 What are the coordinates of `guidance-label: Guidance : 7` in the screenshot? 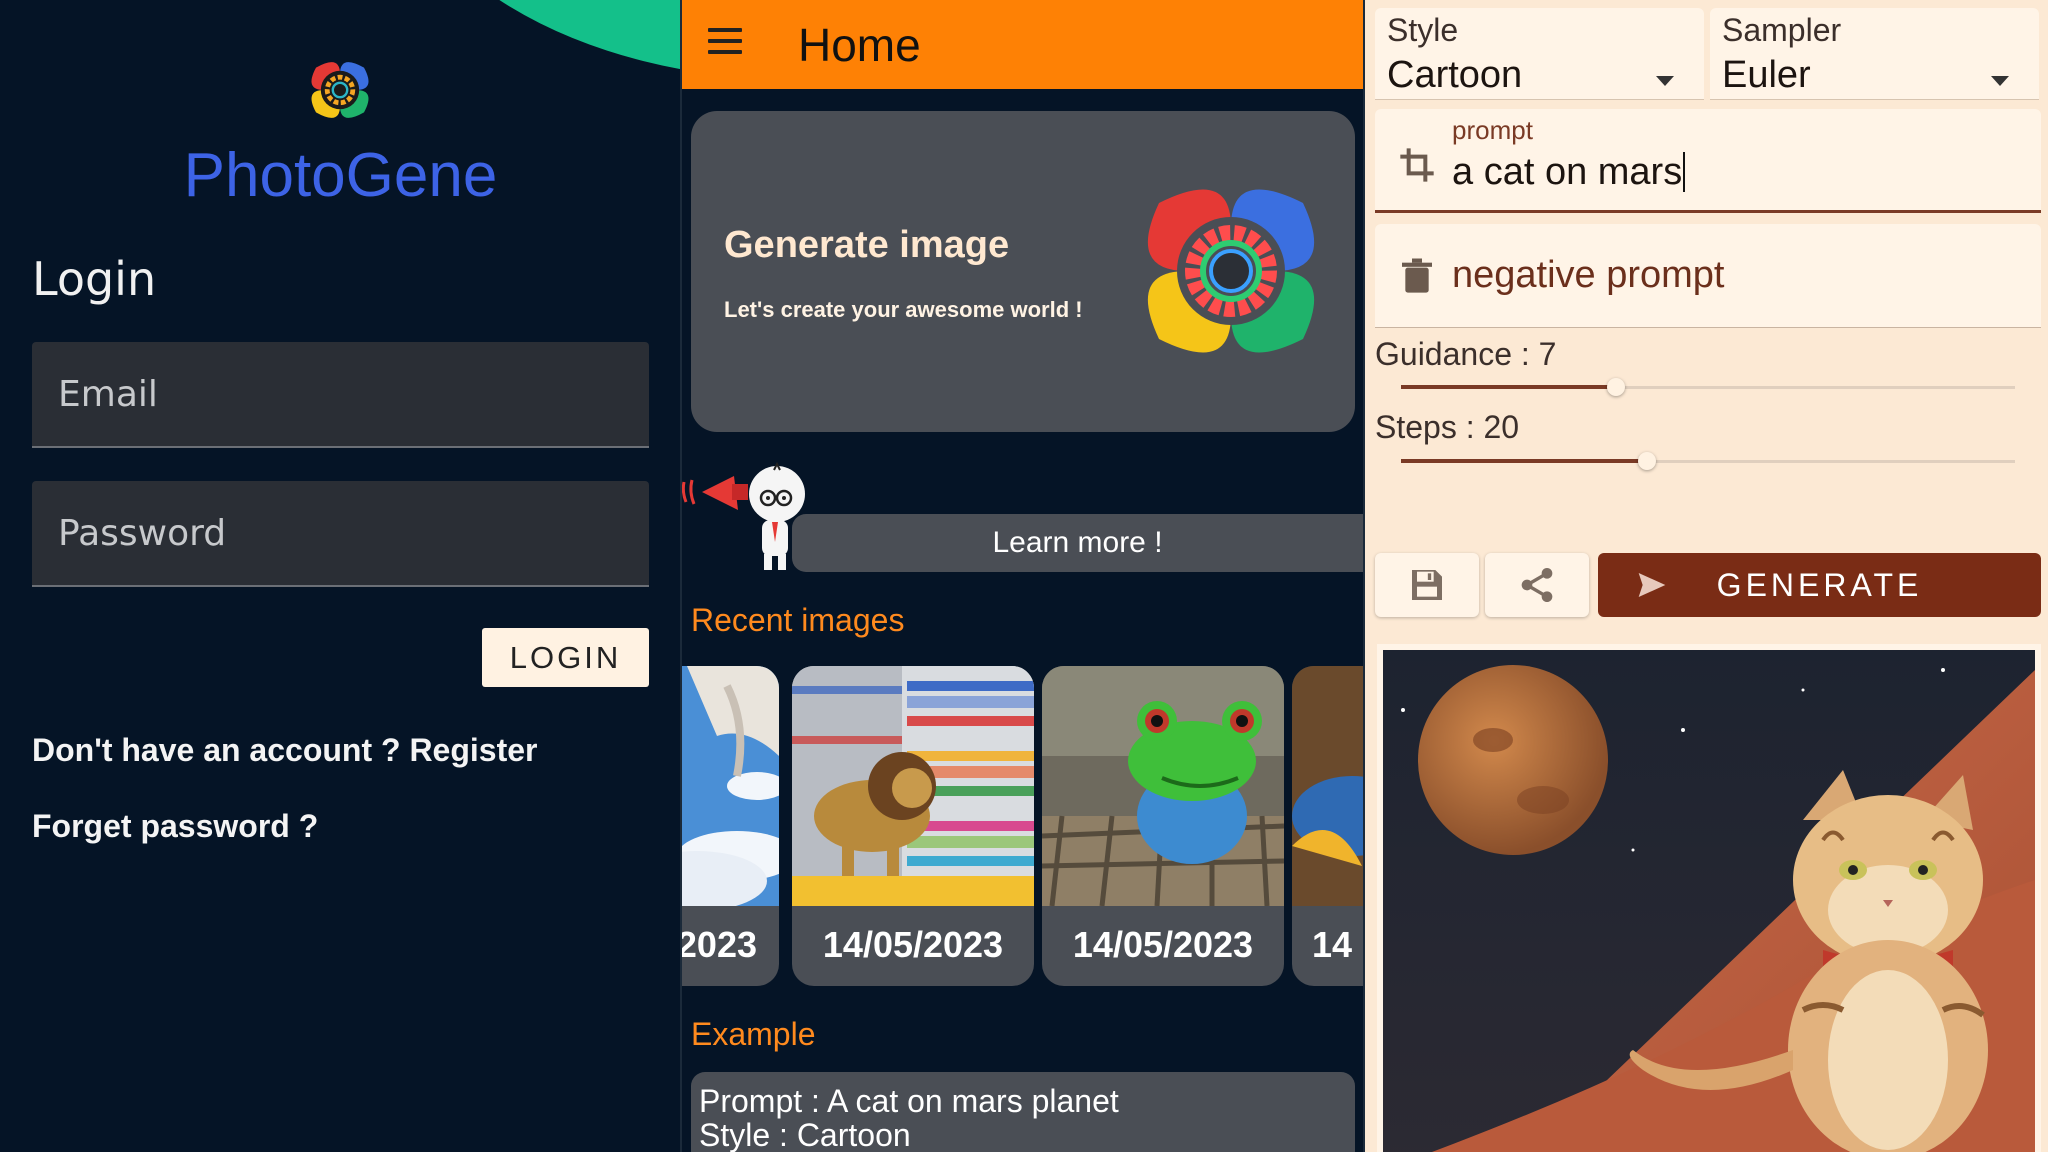 It's located at (1466, 354).